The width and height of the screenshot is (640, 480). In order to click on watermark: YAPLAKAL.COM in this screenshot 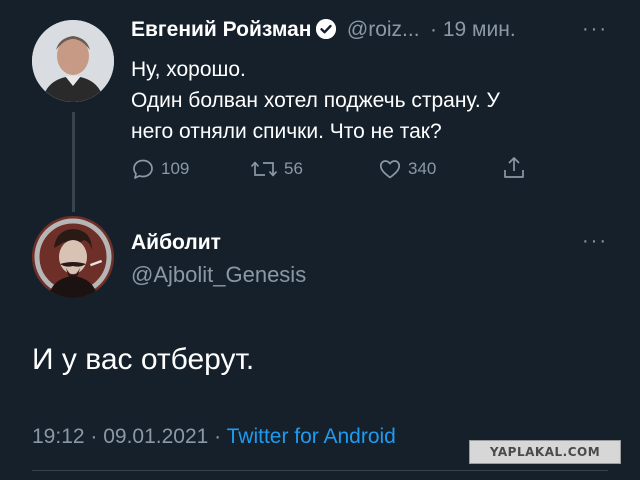, I will do `click(545, 452)`.